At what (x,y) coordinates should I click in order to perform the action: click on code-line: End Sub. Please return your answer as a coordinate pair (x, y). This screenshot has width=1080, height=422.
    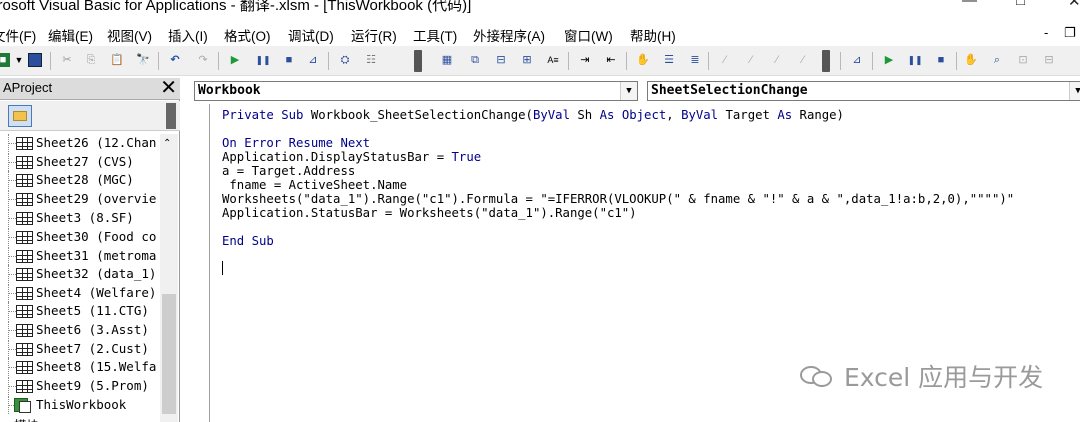
    Looking at the image, I should click on (647, 241).